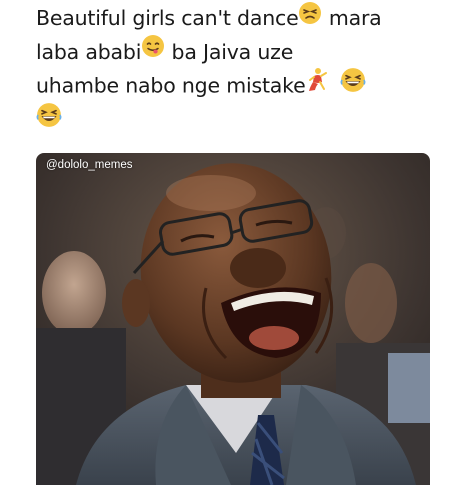 The width and height of the screenshot is (474, 485). I want to click on caption-line-3: uhambe nabo nge mistake, so click(246, 85).